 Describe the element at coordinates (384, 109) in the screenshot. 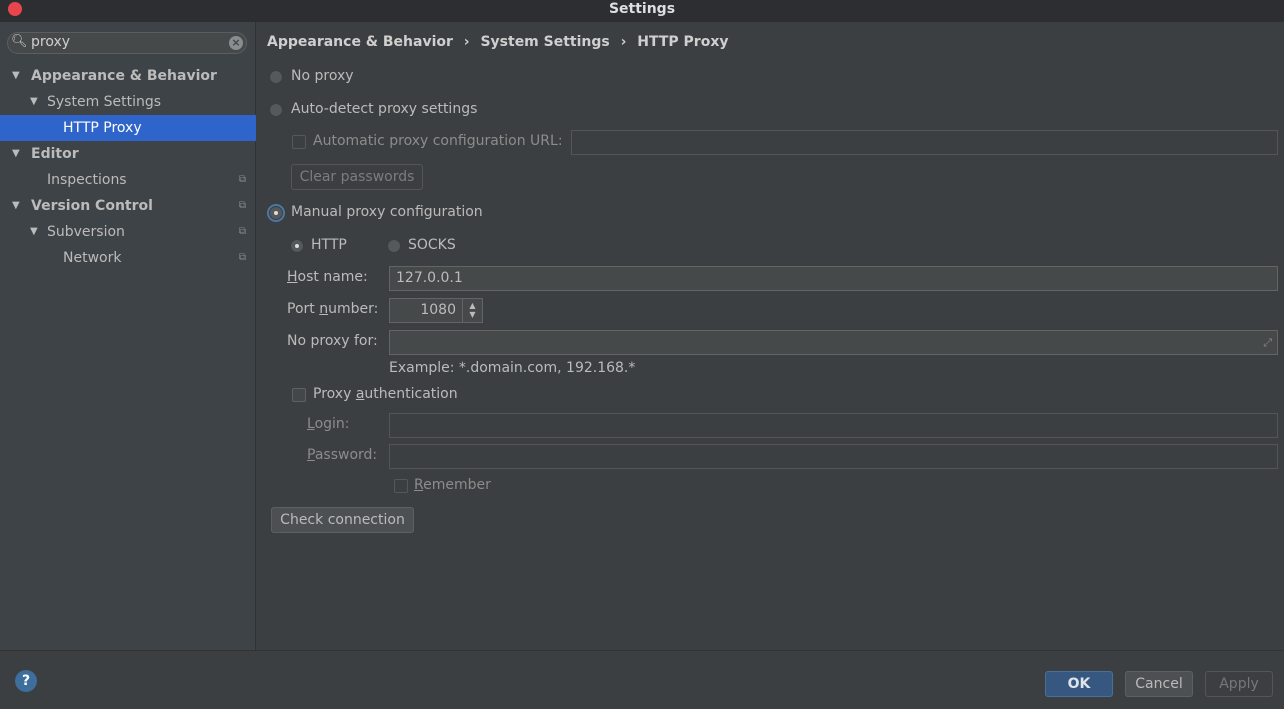

I see `auto-detect-label: Auto-detect proxy settings` at that location.